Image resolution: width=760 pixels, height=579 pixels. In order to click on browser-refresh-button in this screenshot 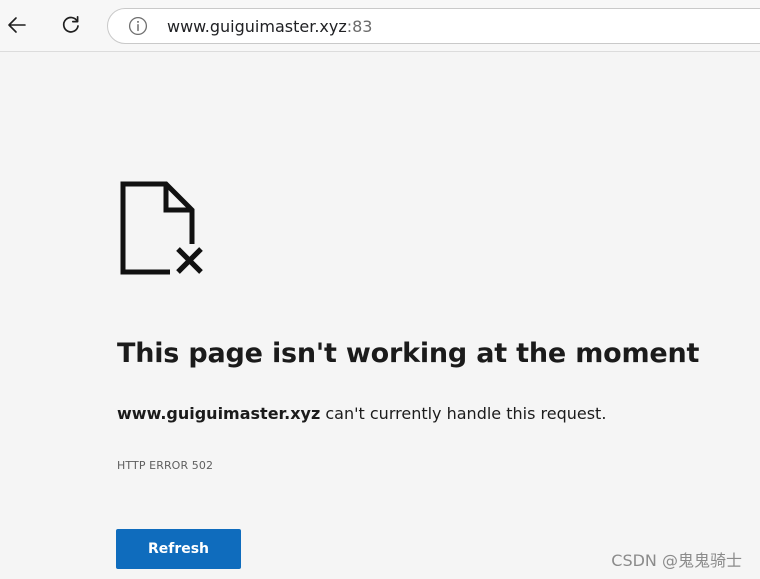, I will do `click(71, 25)`.